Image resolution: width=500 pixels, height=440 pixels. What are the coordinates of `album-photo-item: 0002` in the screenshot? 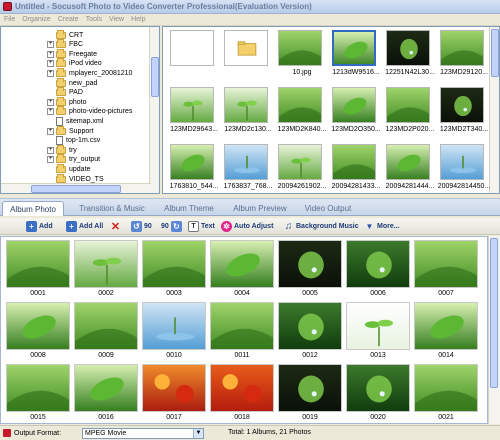 It's located at (106, 270).